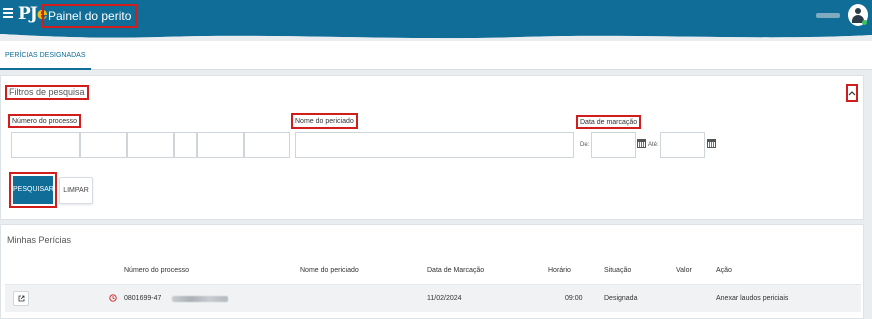  What do you see at coordinates (76, 190) in the screenshot?
I see `limpar-button: LIMPAR` at bounding box center [76, 190].